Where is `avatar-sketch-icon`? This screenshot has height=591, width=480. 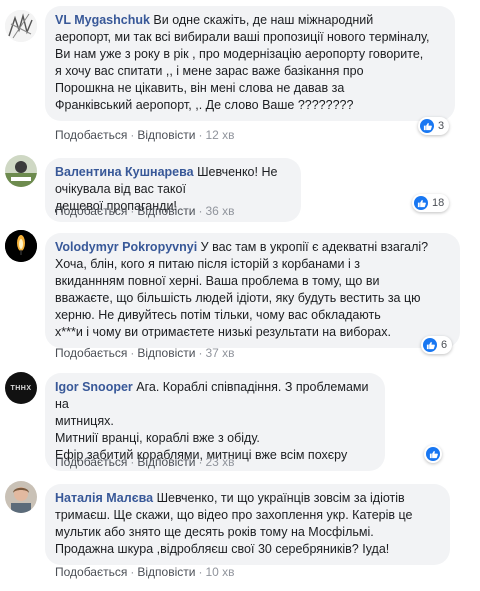 avatar-sketch-icon is located at coordinates (21, 26).